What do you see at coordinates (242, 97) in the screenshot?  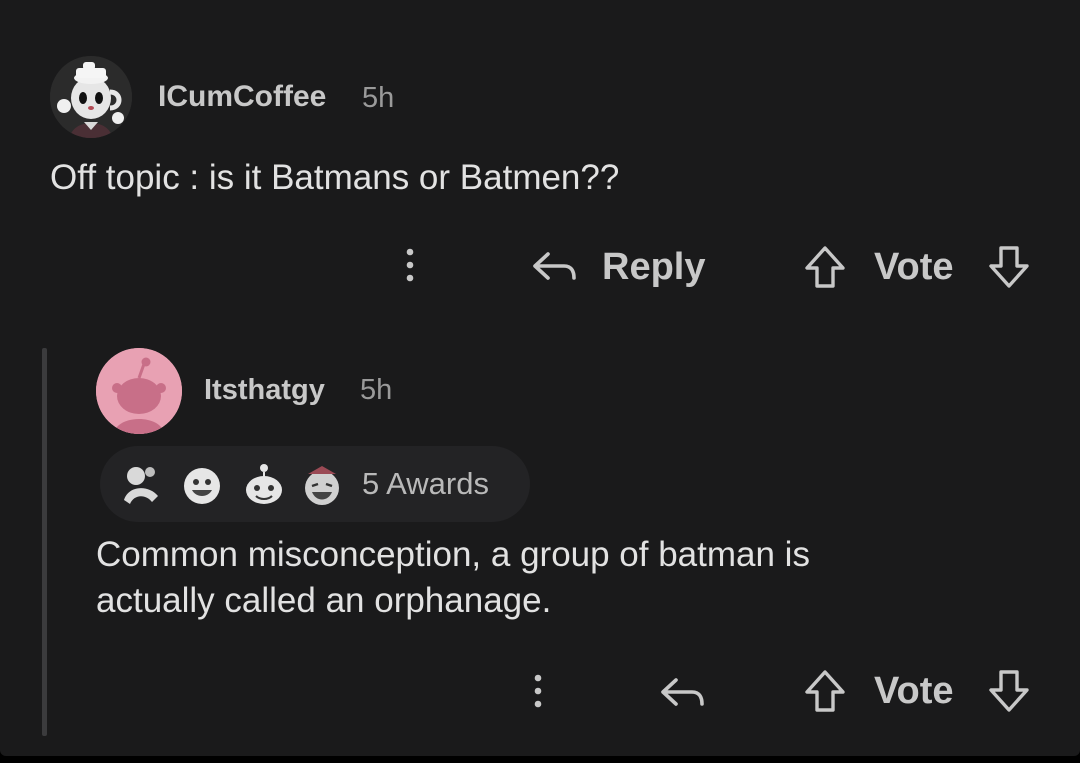 I see `username: ICumCoffee` at bounding box center [242, 97].